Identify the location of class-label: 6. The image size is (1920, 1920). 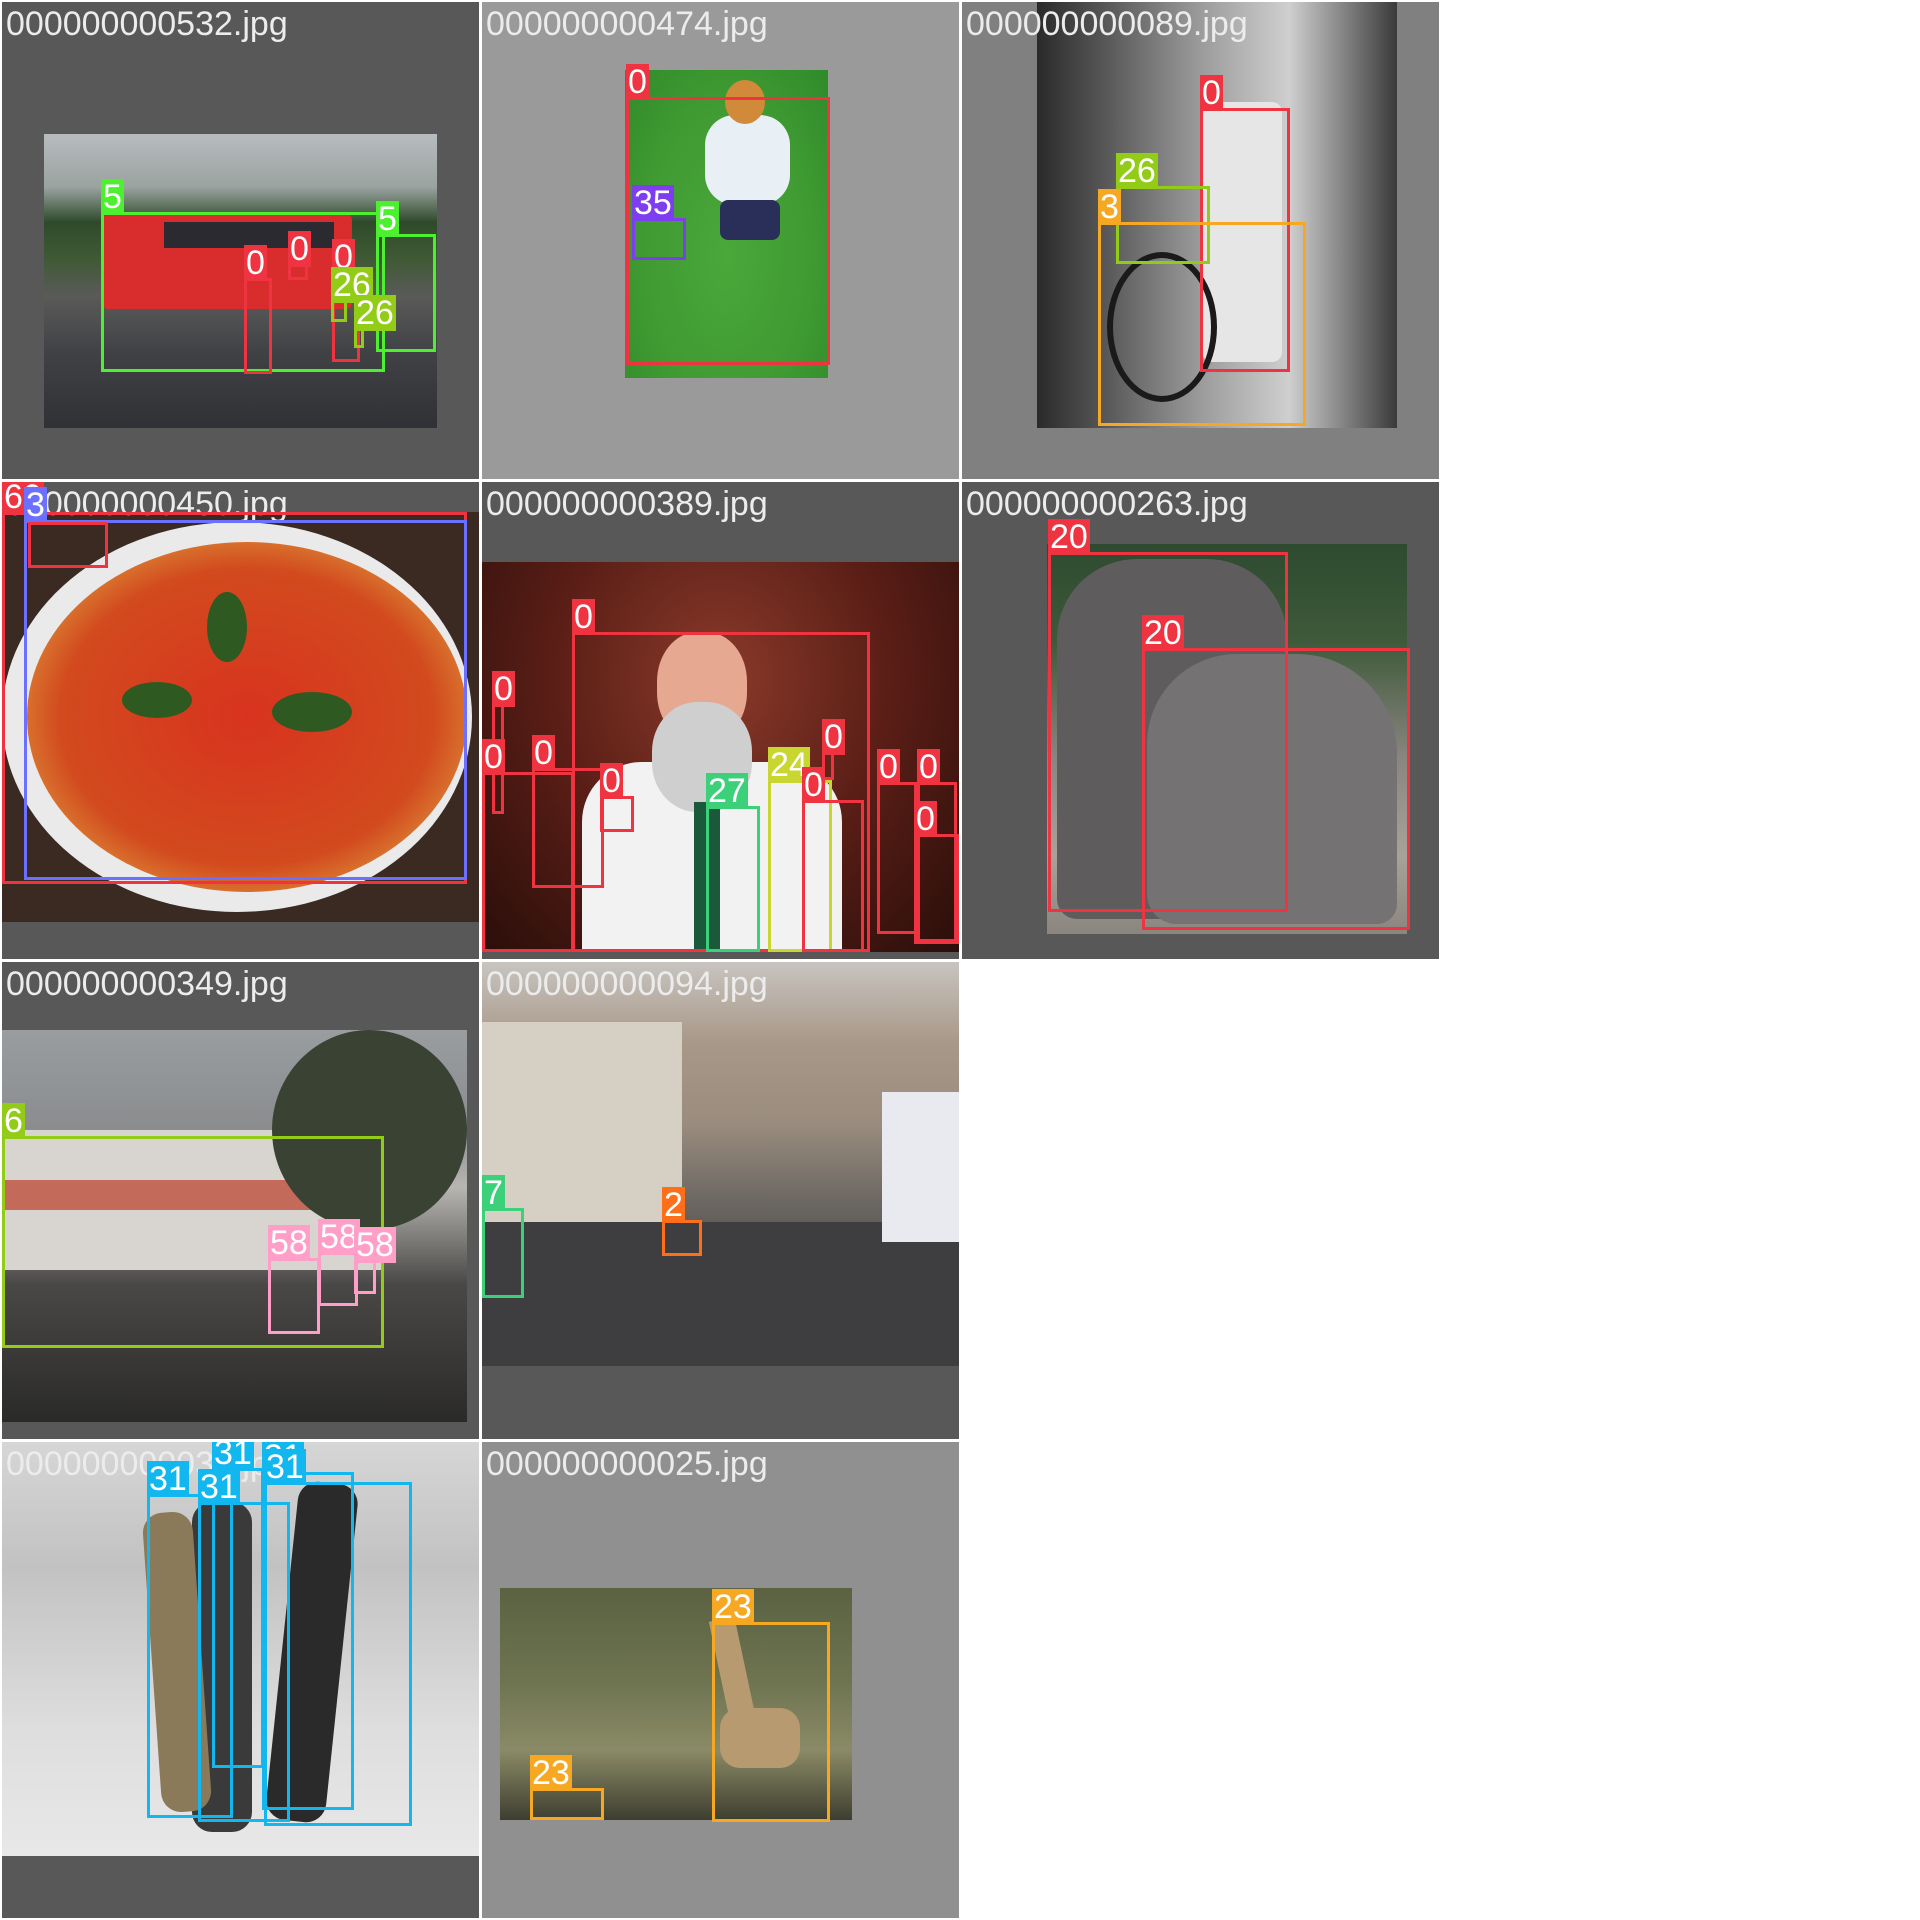
(13, 1121).